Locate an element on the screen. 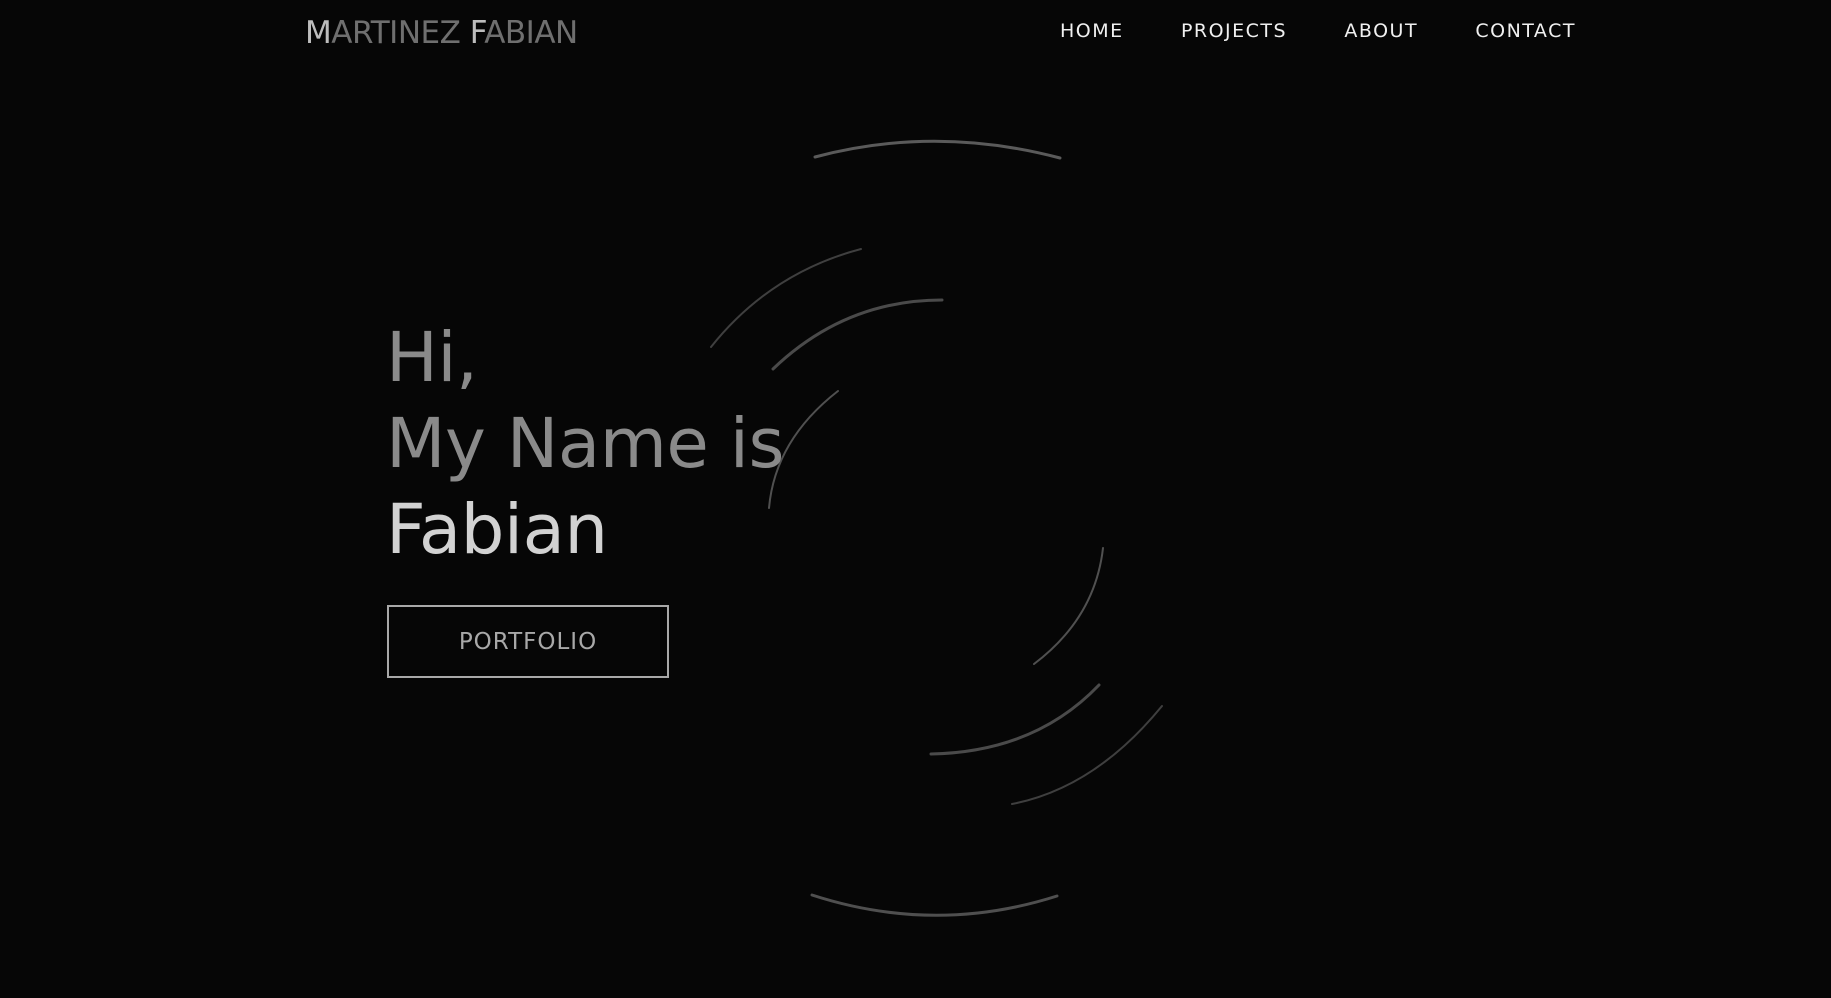 This screenshot has width=1831, height=998. main-nav: HOME PROJECTS ABOUT CONTACT is located at coordinates (1318, 31).